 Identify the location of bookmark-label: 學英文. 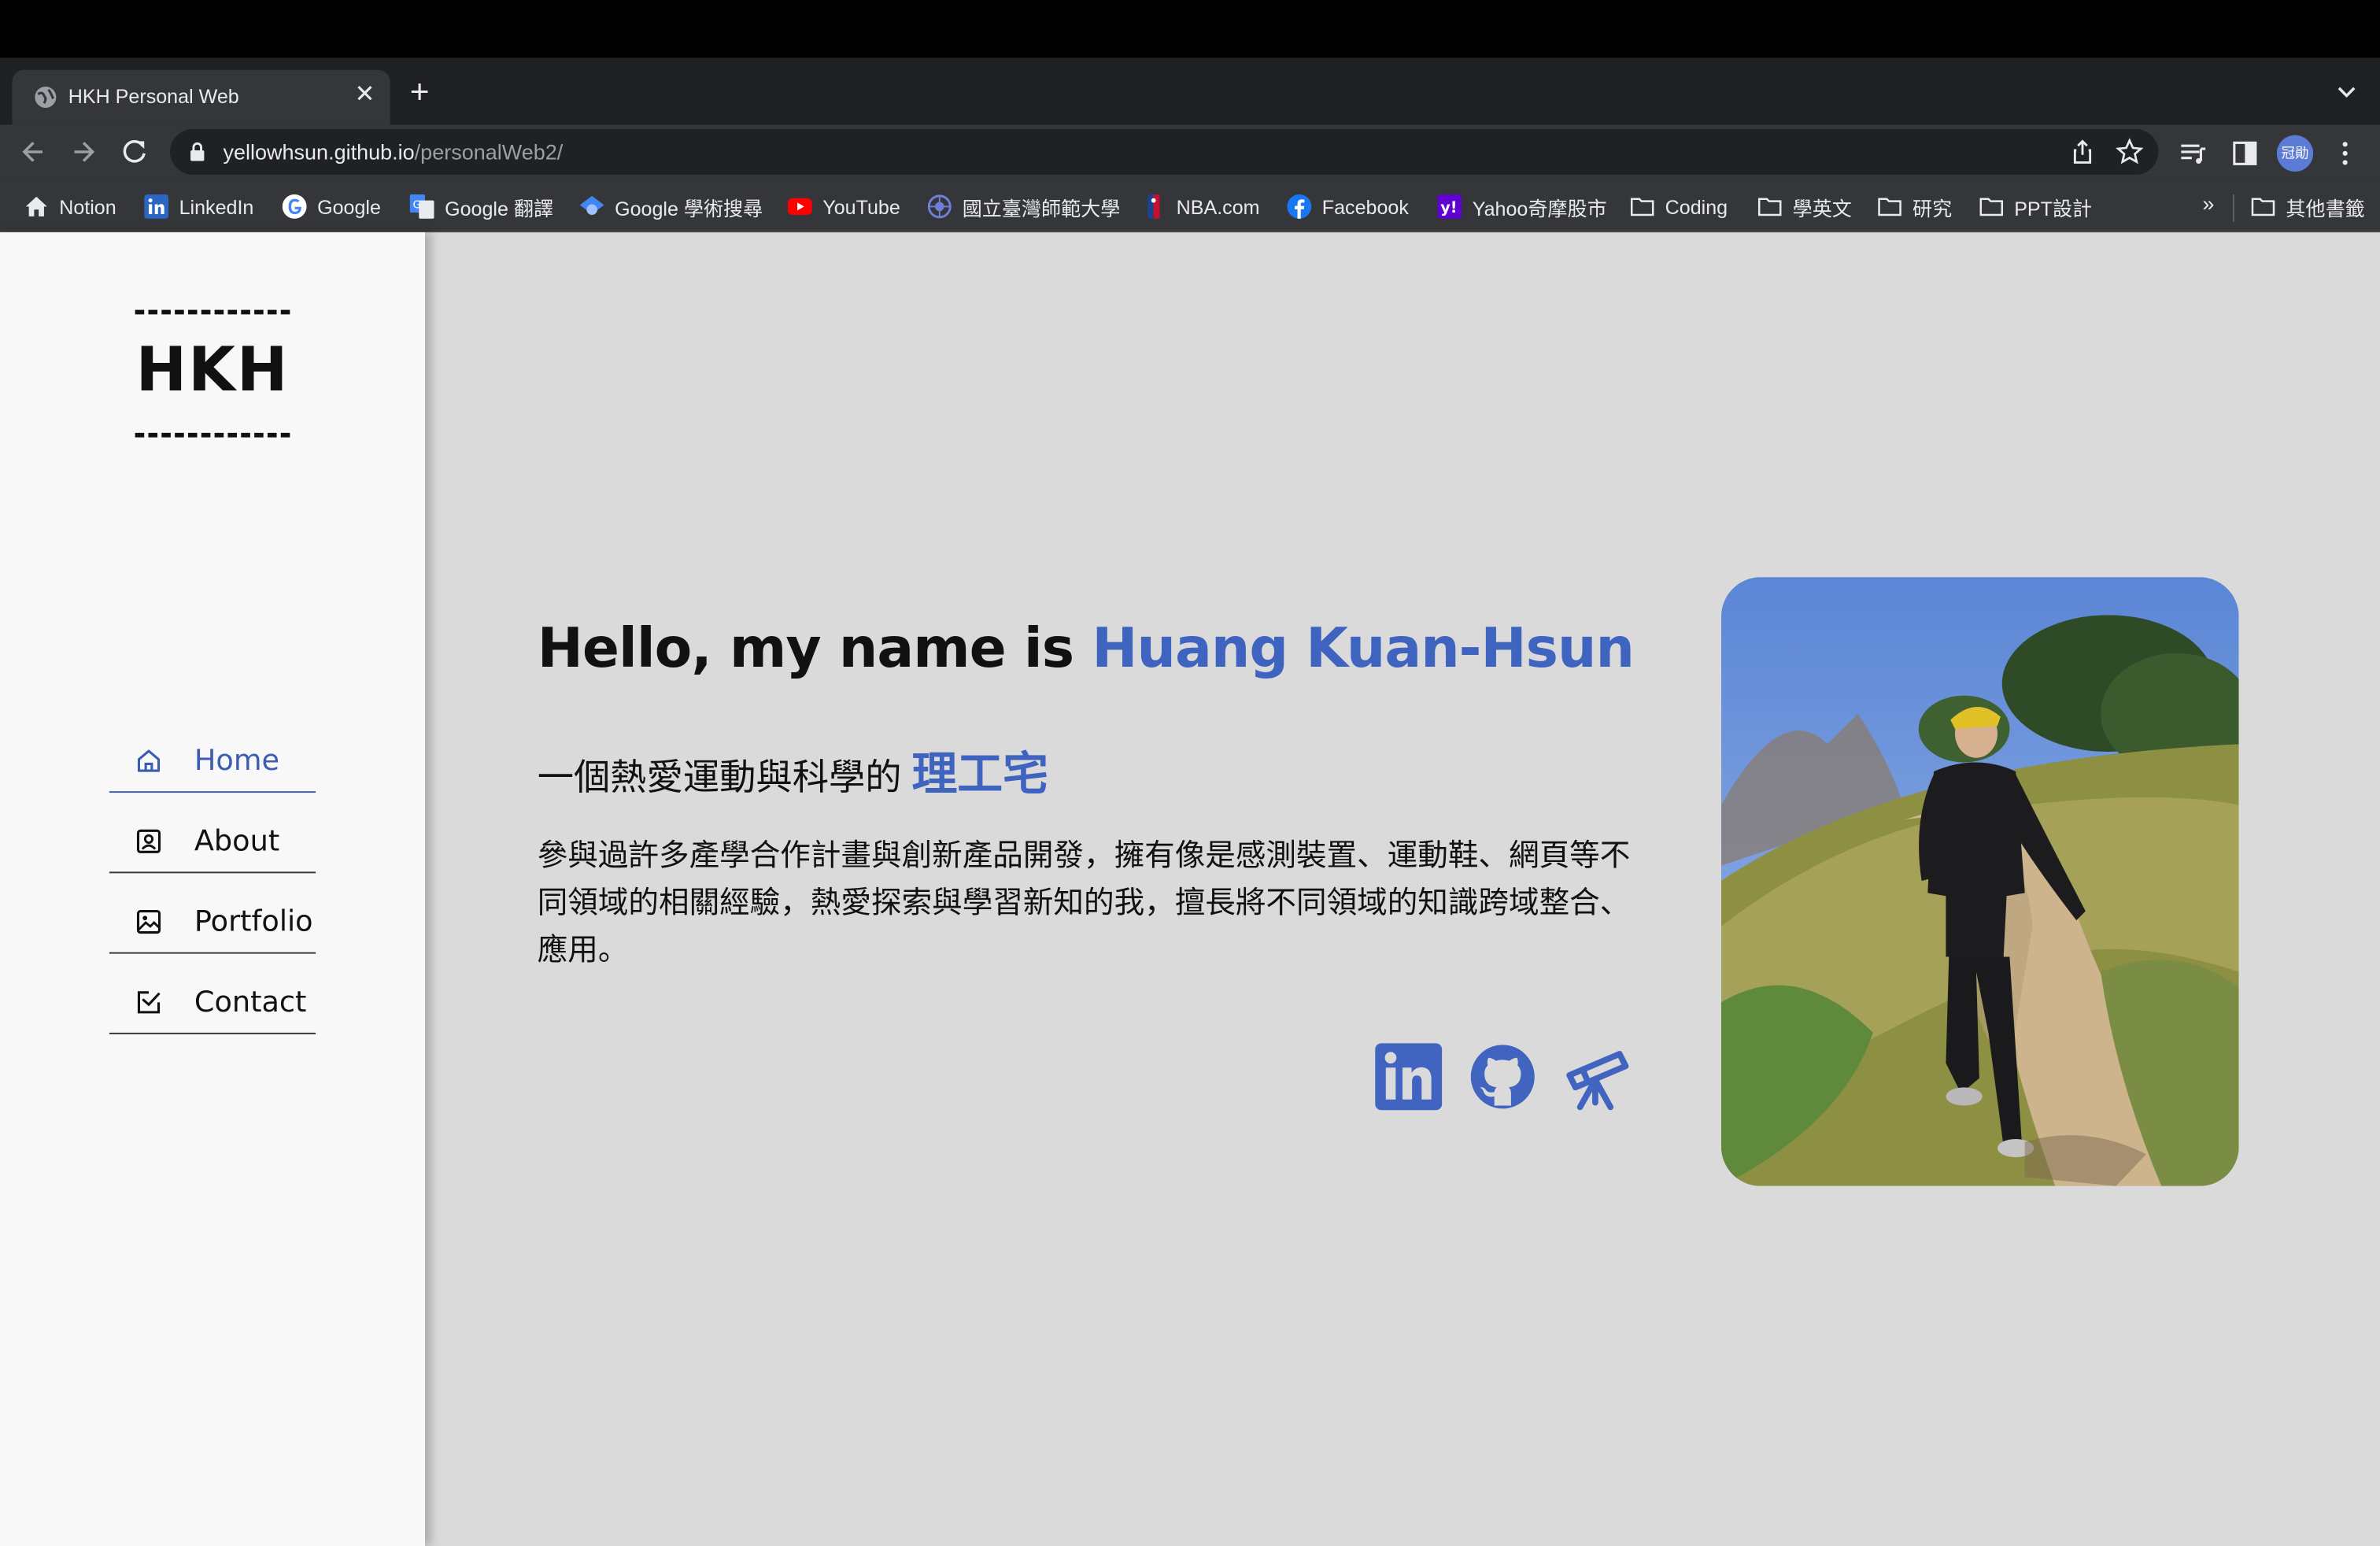
(1822, 208).